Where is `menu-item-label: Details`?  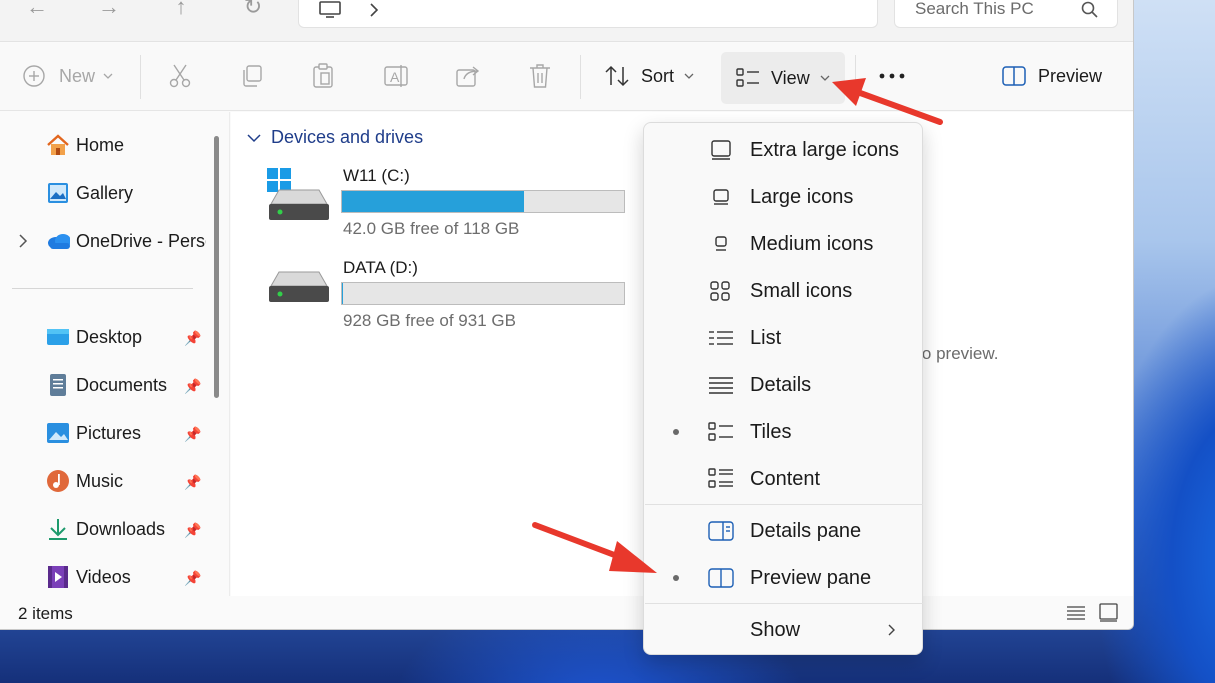 menu-item-label: Details is located at coordinates (781, 384).